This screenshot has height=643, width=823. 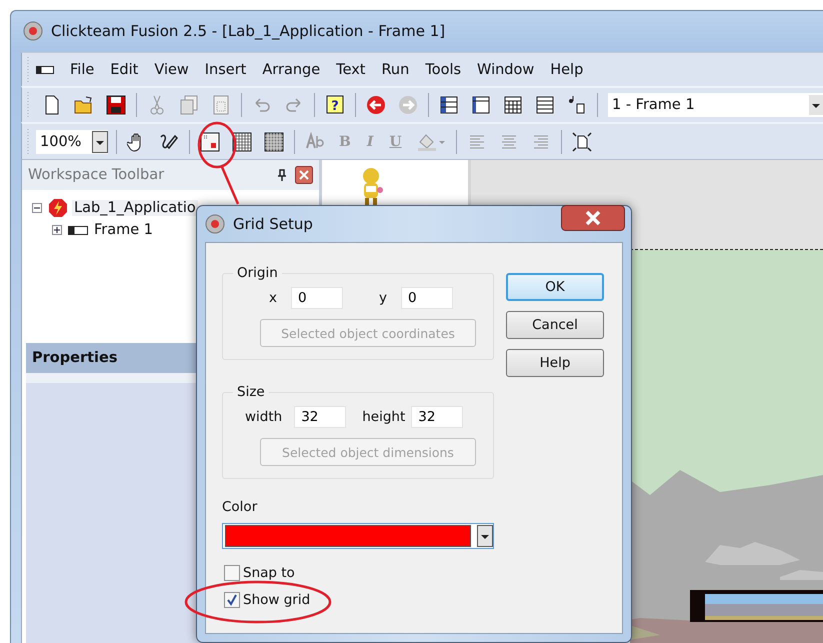 What do you see at coordinates (124, 230) in the screenshot?
I see `tree-item: Frame 1` at bounding box center [124, 230].